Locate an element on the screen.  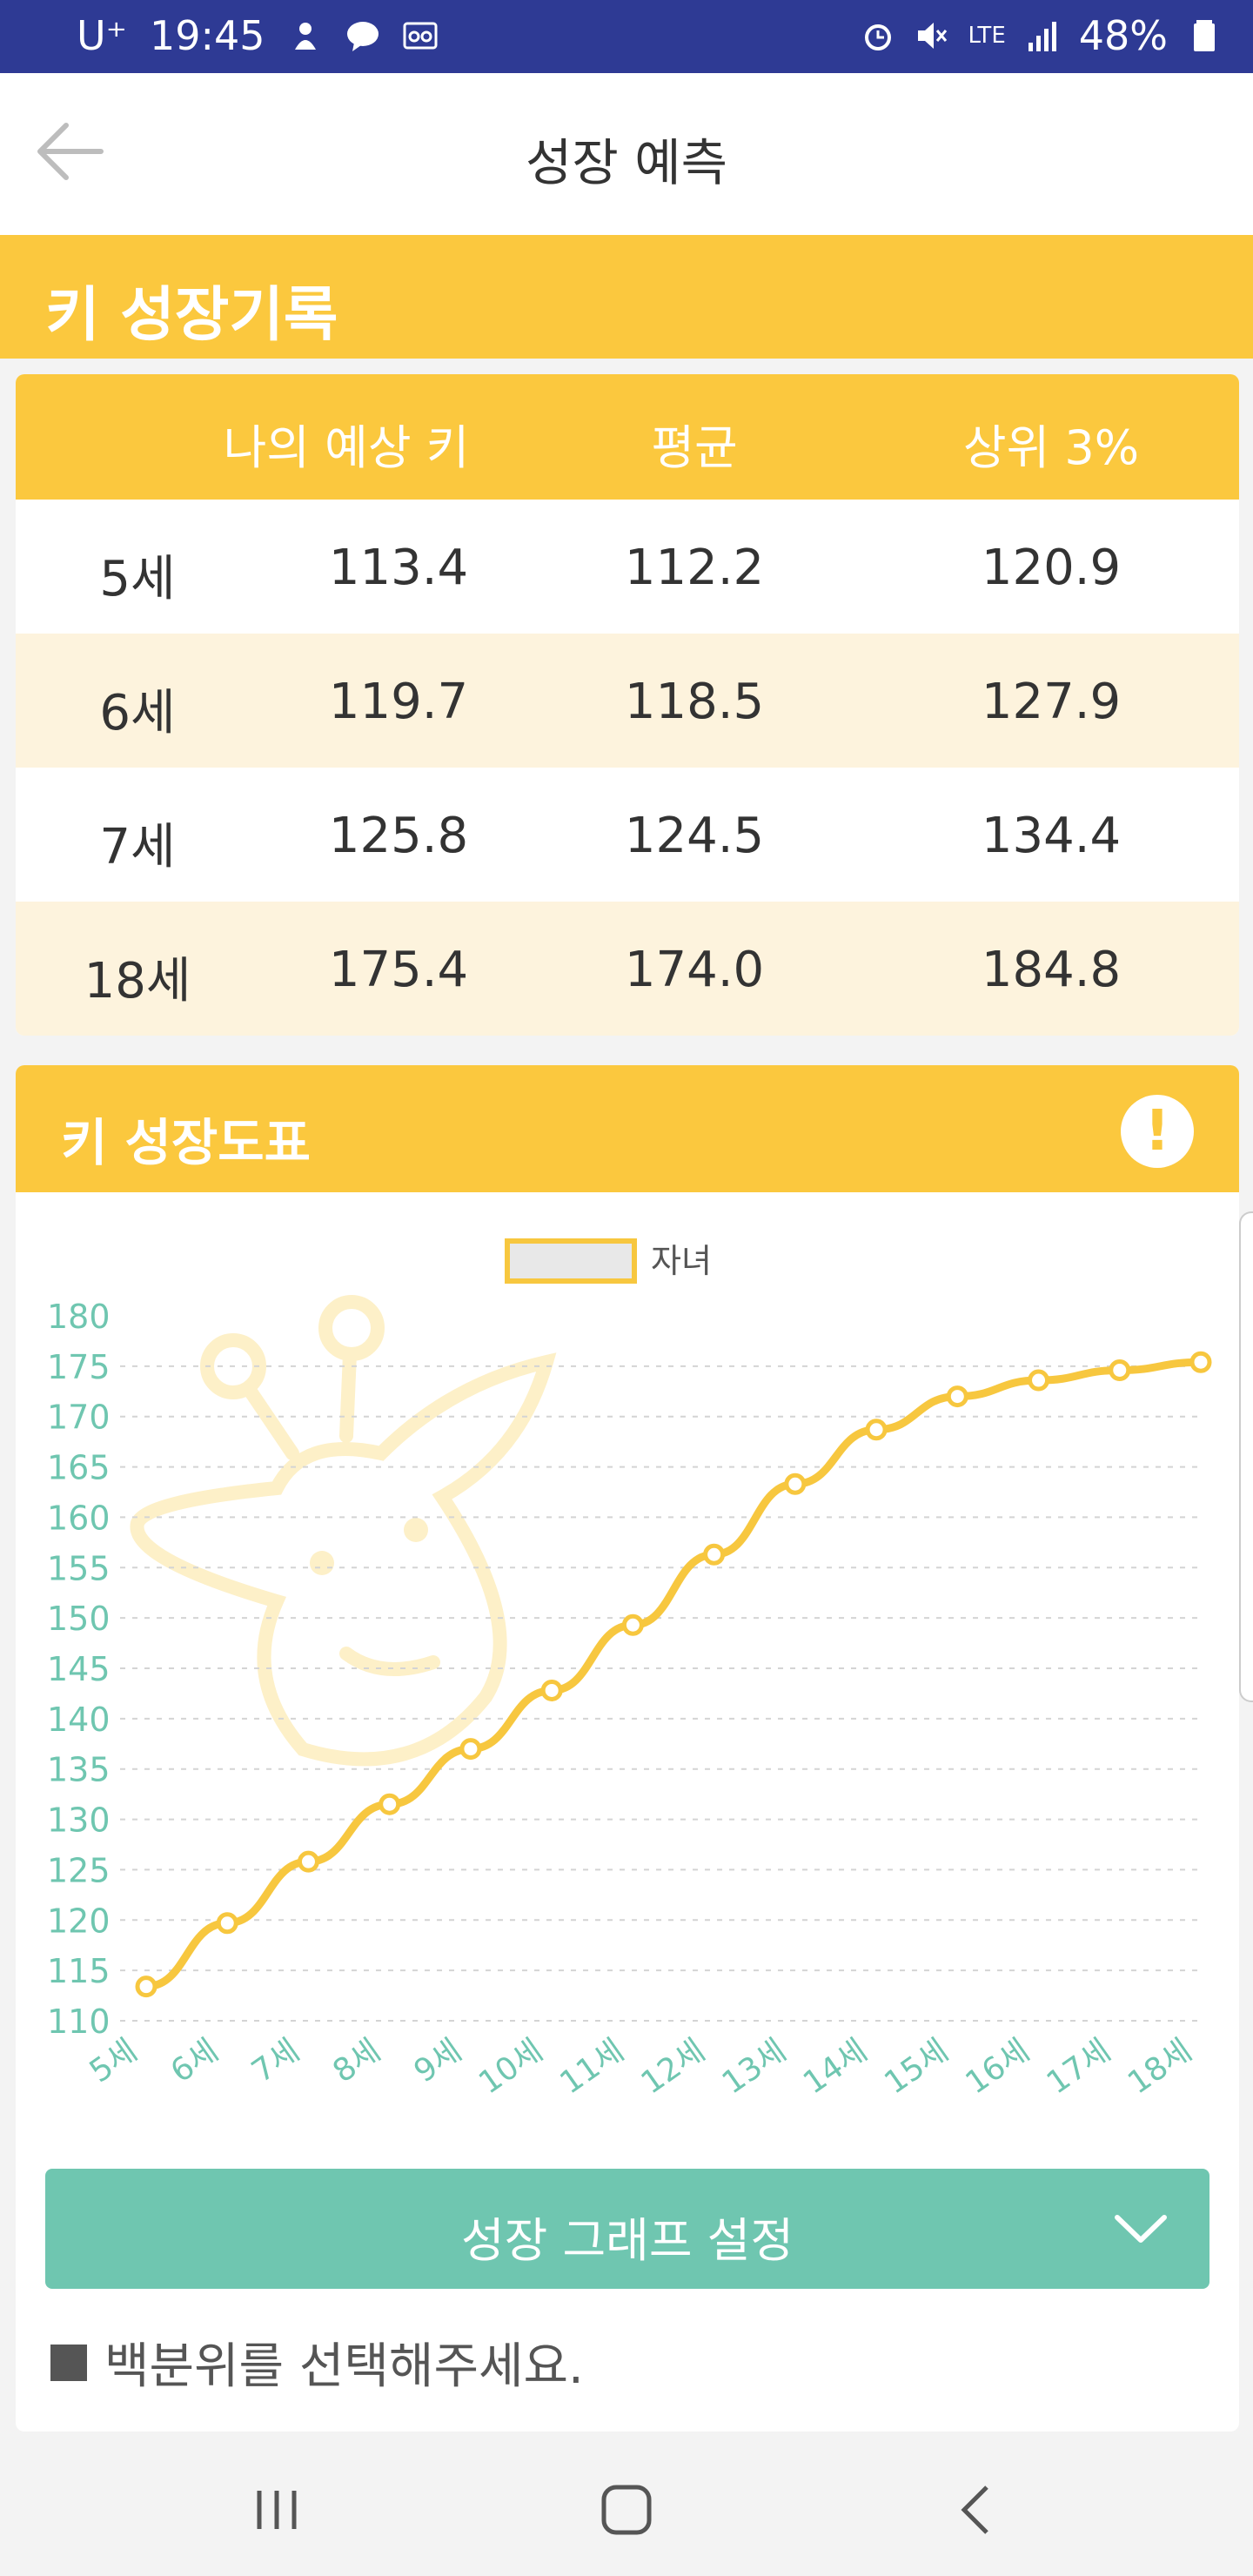
clock: 19:45 is located at coordinates (207, 35).